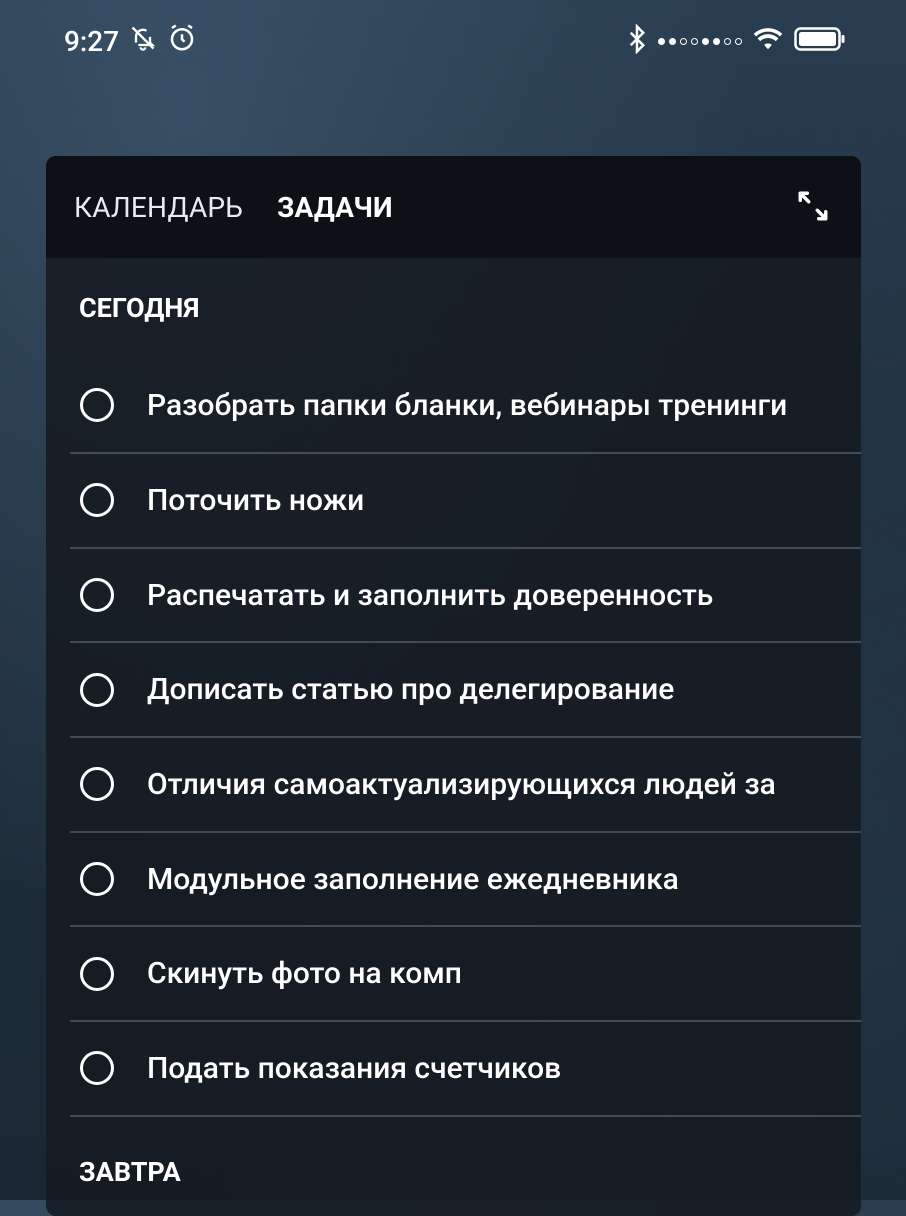 This screenshot has width=906, height=1216. I want to click on widget-header: КАЛЕНДАРЬ ЗАДАЧИ, so click(453, 207).